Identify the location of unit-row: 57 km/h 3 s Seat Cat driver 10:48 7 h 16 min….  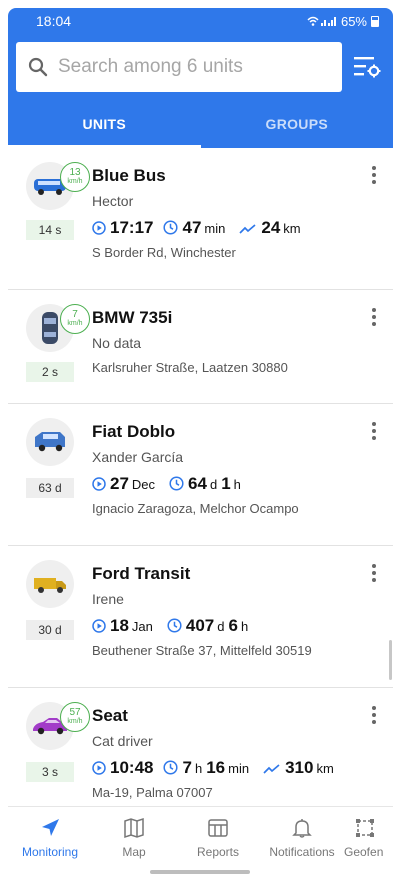
(200, 747).